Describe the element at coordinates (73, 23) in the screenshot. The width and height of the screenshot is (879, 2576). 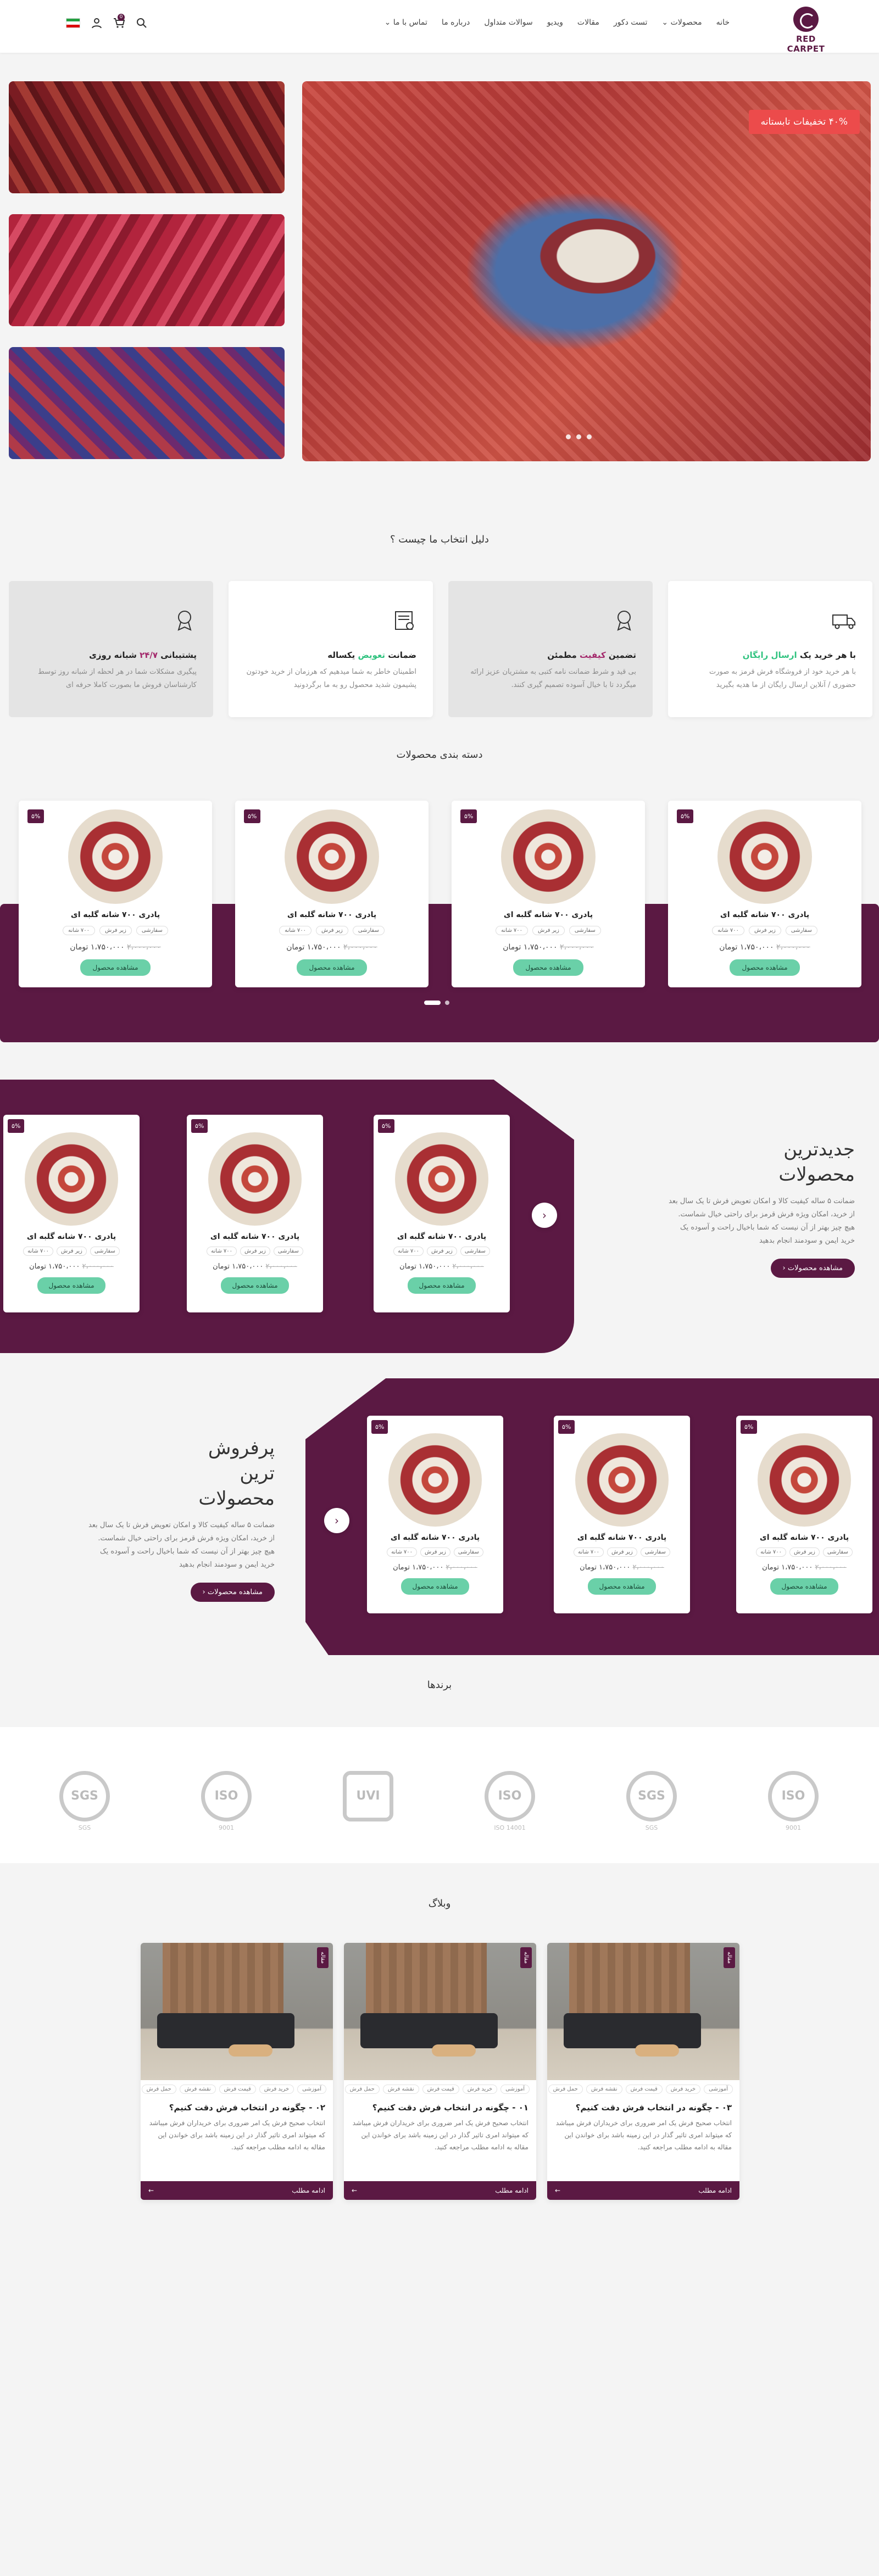
I see `iran-flag-icon` at that location.